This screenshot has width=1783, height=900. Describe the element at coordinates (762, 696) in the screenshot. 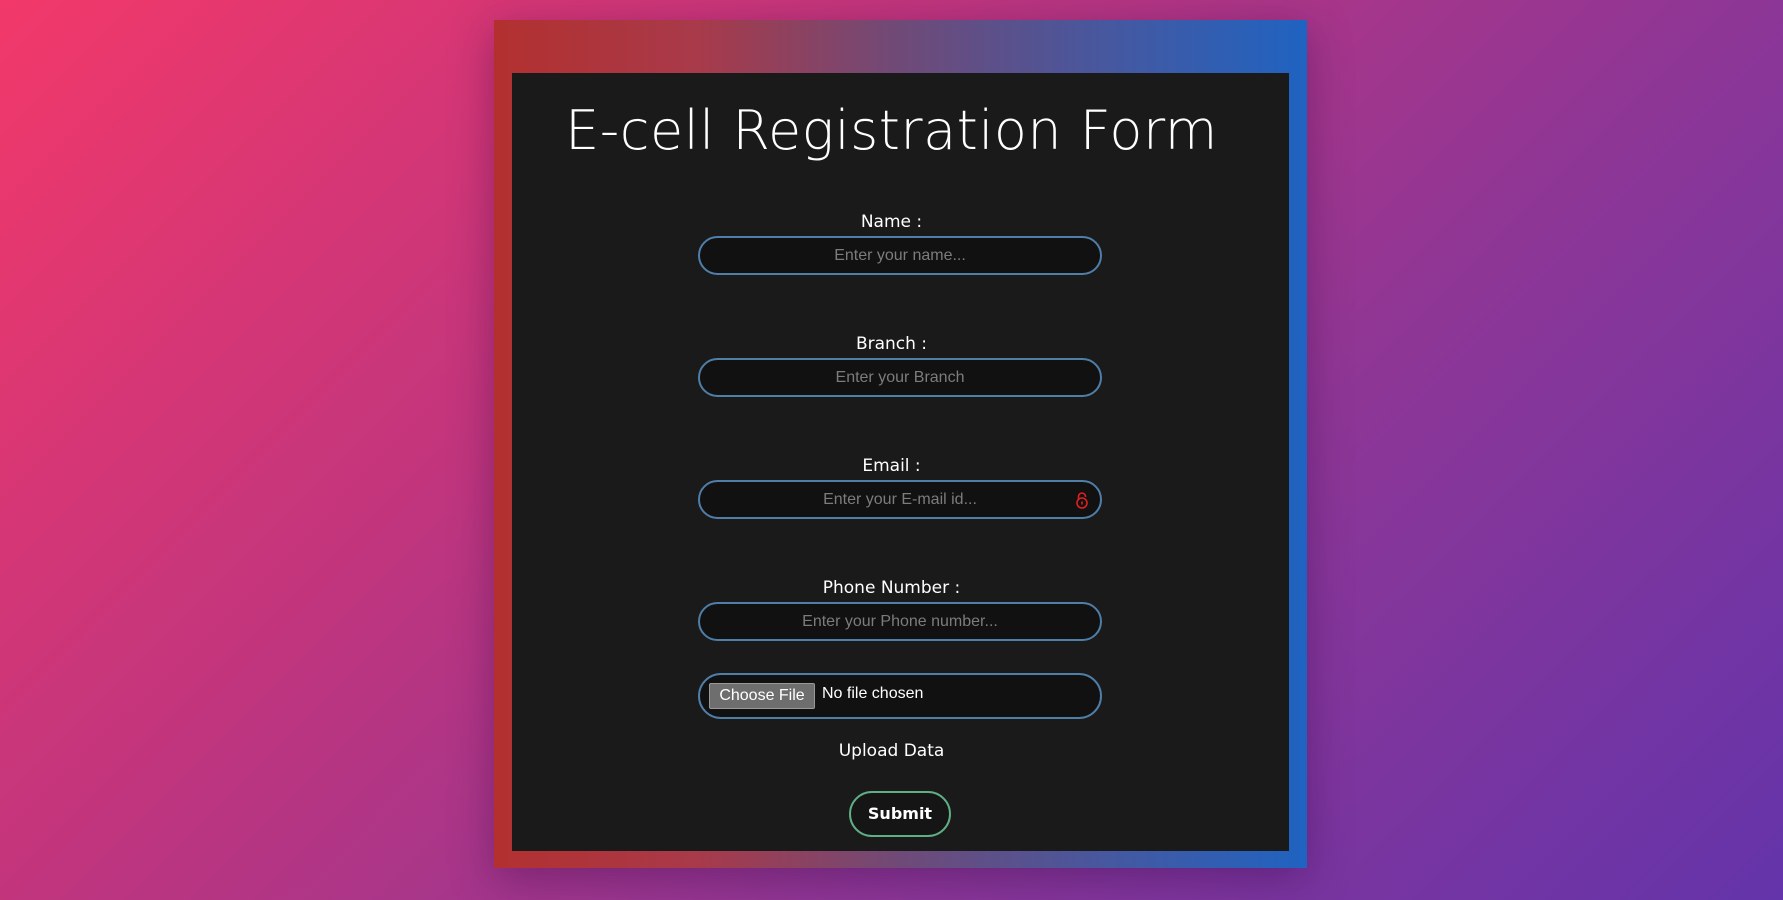

I see `choose-file-button: Choose File` at that location.